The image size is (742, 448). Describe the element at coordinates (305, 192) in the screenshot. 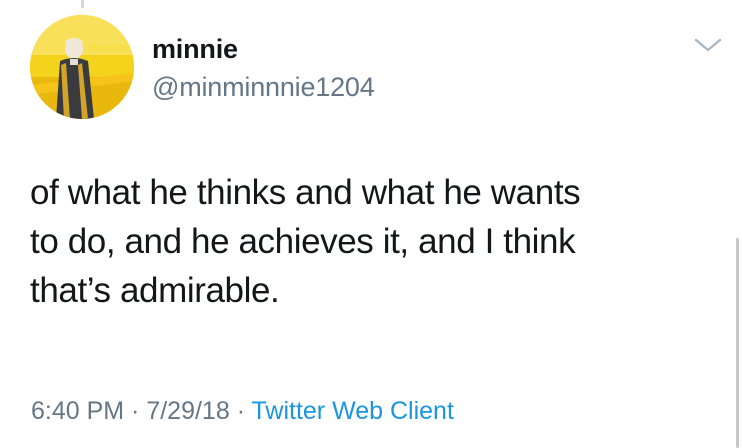

I see `tweet-text-line: of what he thinks and what he wants` at that location.